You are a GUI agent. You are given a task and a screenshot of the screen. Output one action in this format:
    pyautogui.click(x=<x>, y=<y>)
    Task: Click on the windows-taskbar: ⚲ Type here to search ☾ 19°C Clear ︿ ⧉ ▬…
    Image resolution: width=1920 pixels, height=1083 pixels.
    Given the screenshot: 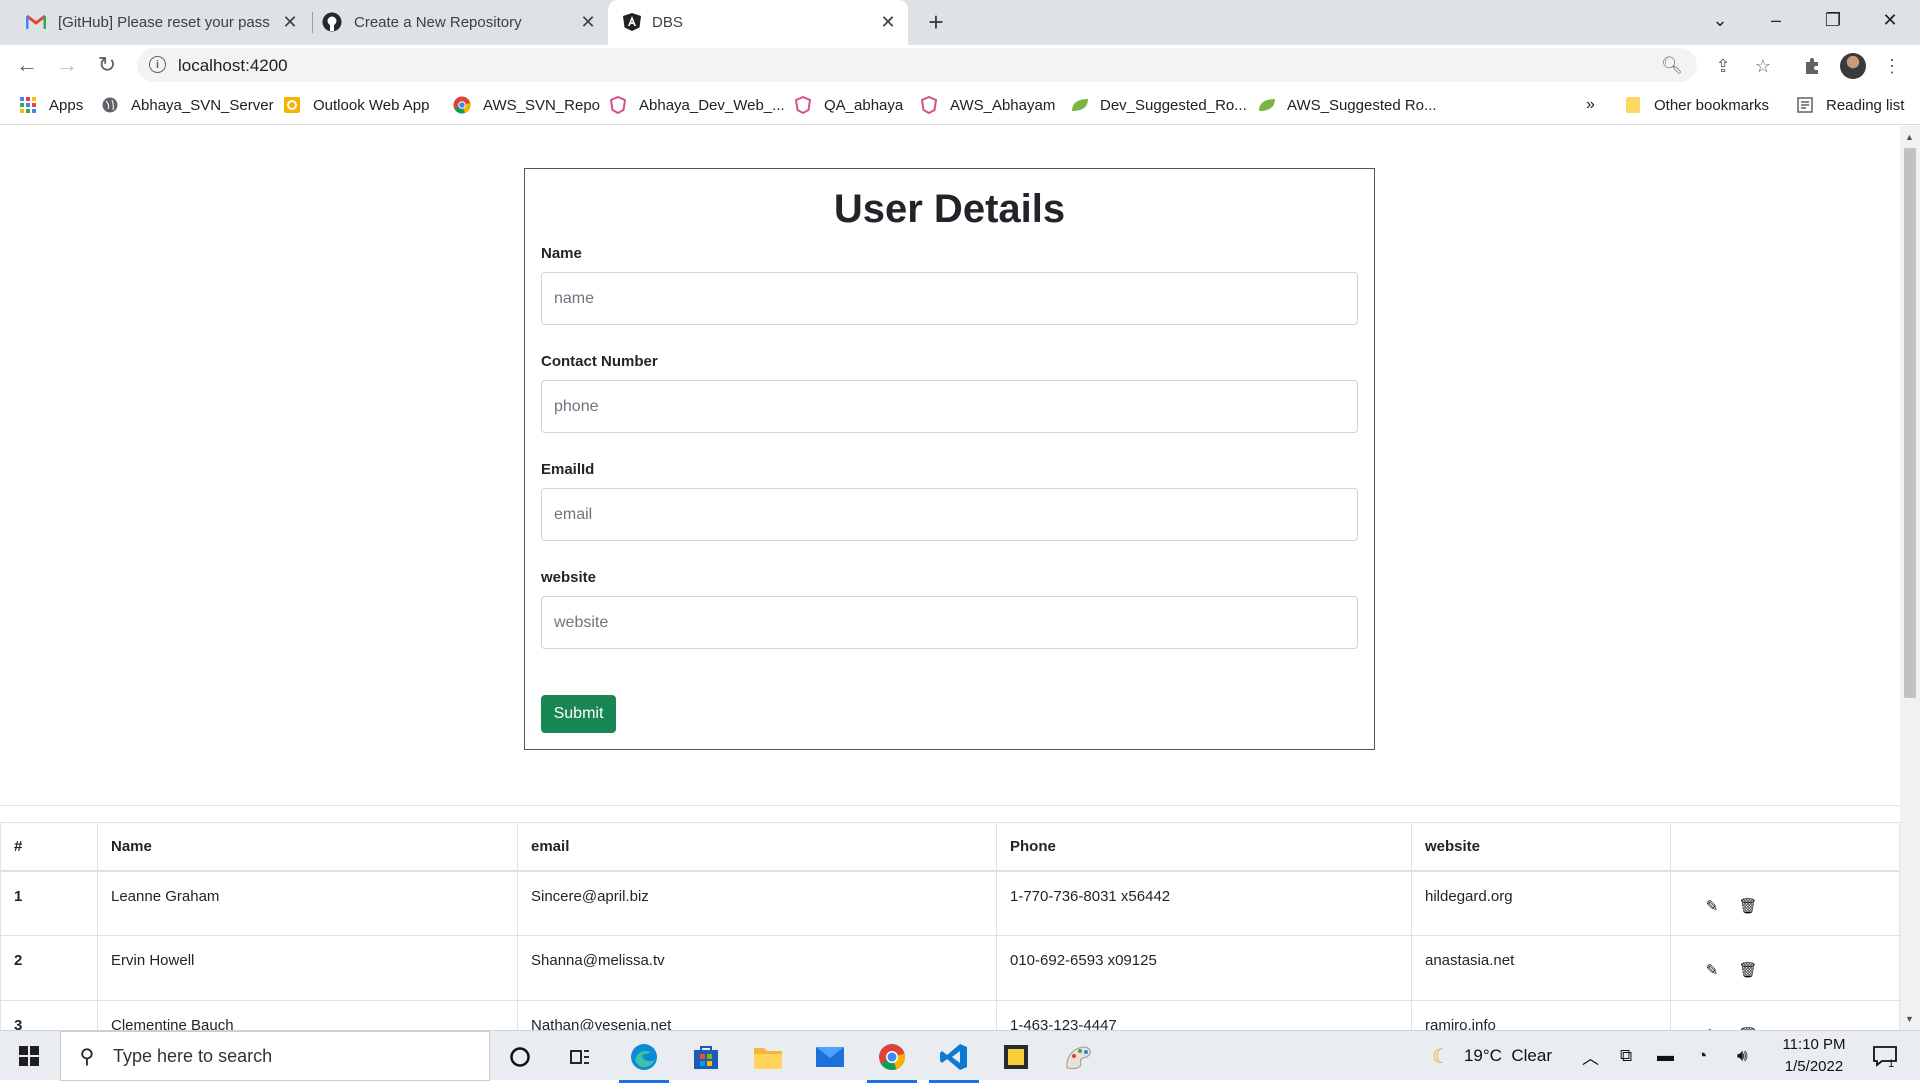 What is the action you would take?
    pyautogui.click(x=960, y=1056)
    